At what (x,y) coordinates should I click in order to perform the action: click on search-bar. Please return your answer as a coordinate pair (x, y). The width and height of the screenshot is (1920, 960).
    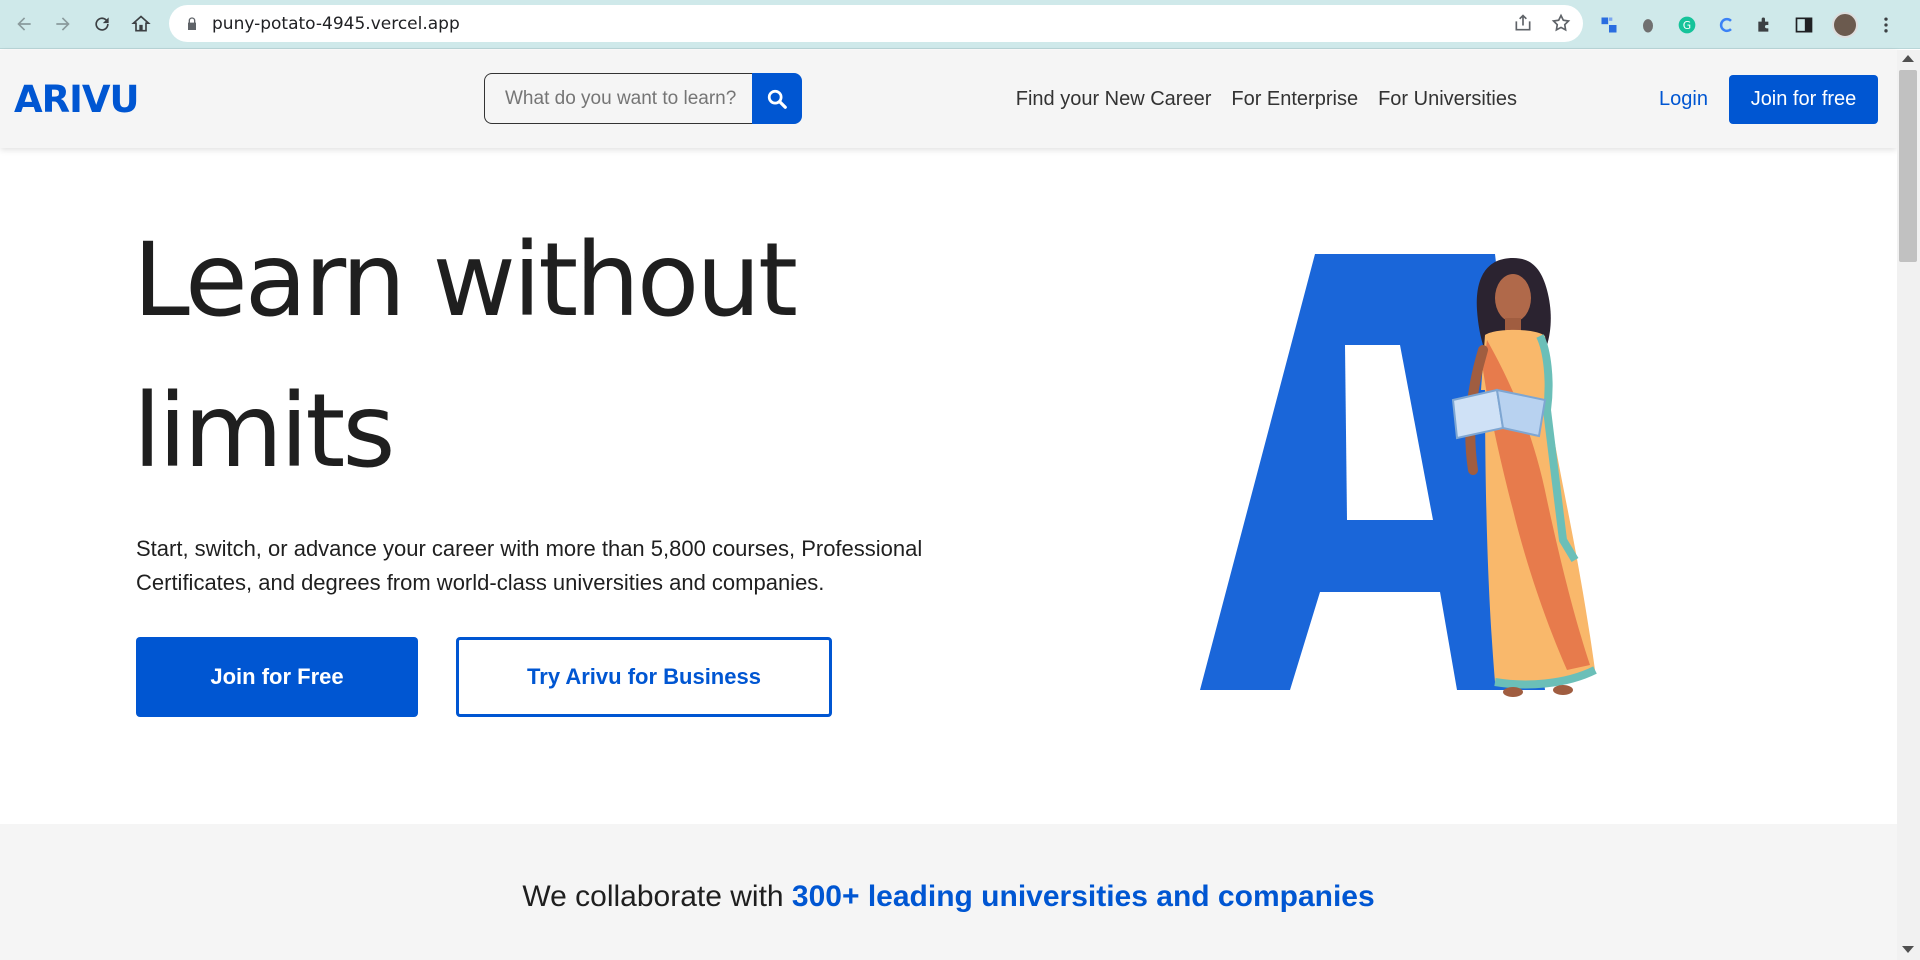
    Looking at the image, I should click on (643, 98).